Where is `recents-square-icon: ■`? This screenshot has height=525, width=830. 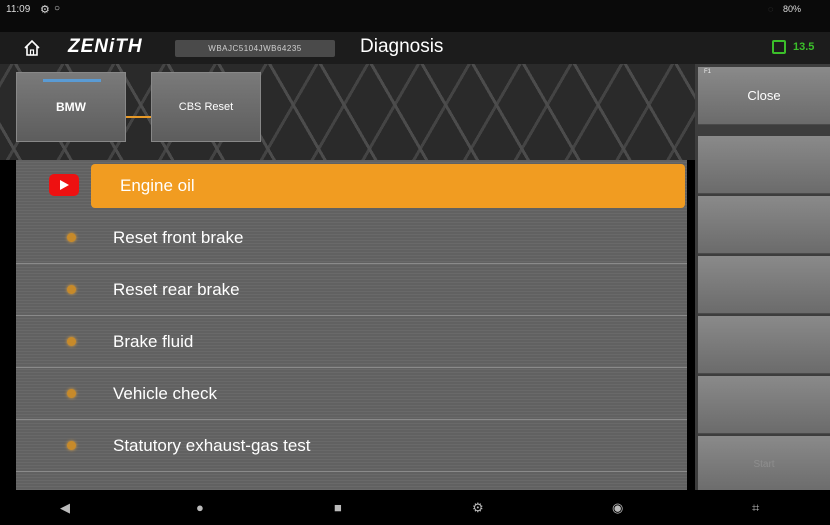 recents-square-icon: ■ is located at coordinates (338, 507).